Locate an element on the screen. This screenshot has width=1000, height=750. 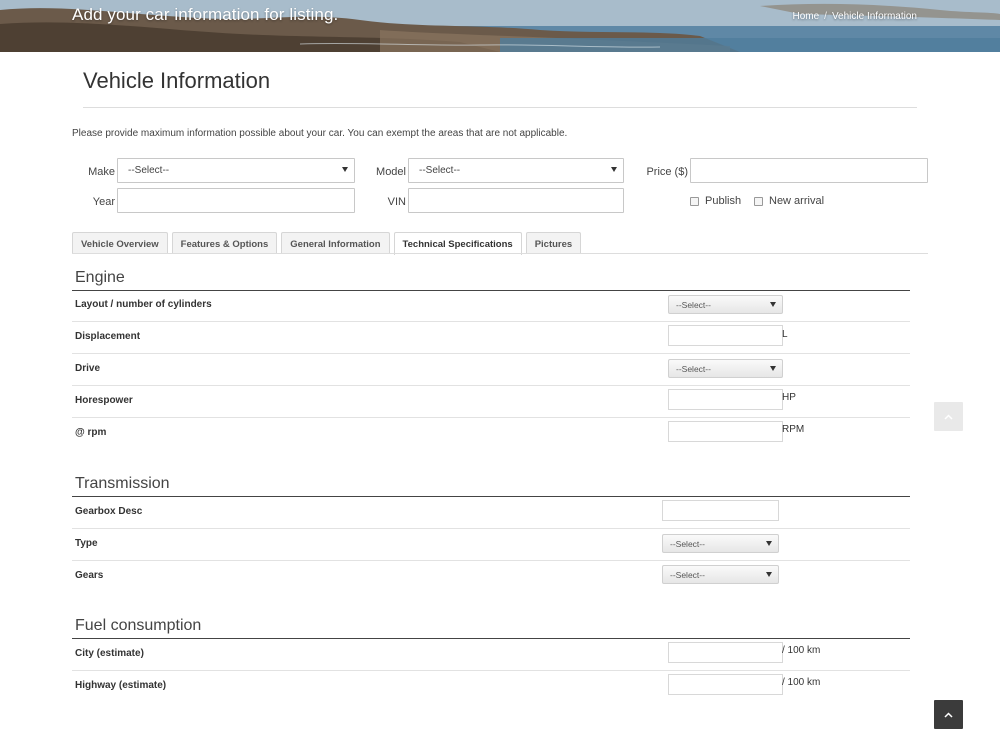
transmission-section-rule is located at coordinates (491, 496).